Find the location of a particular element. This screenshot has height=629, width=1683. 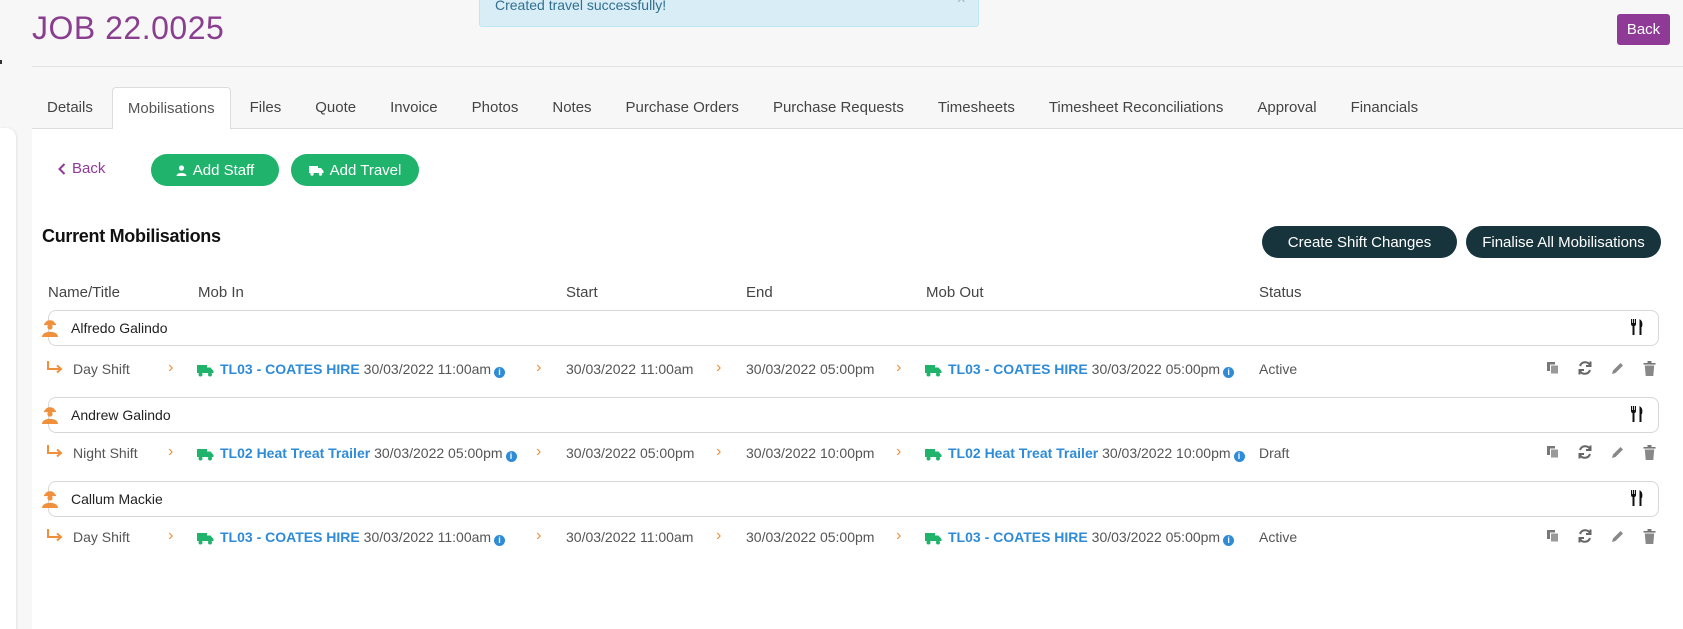

person-row: Andrew Galindo is located at coordinates (850, 415).